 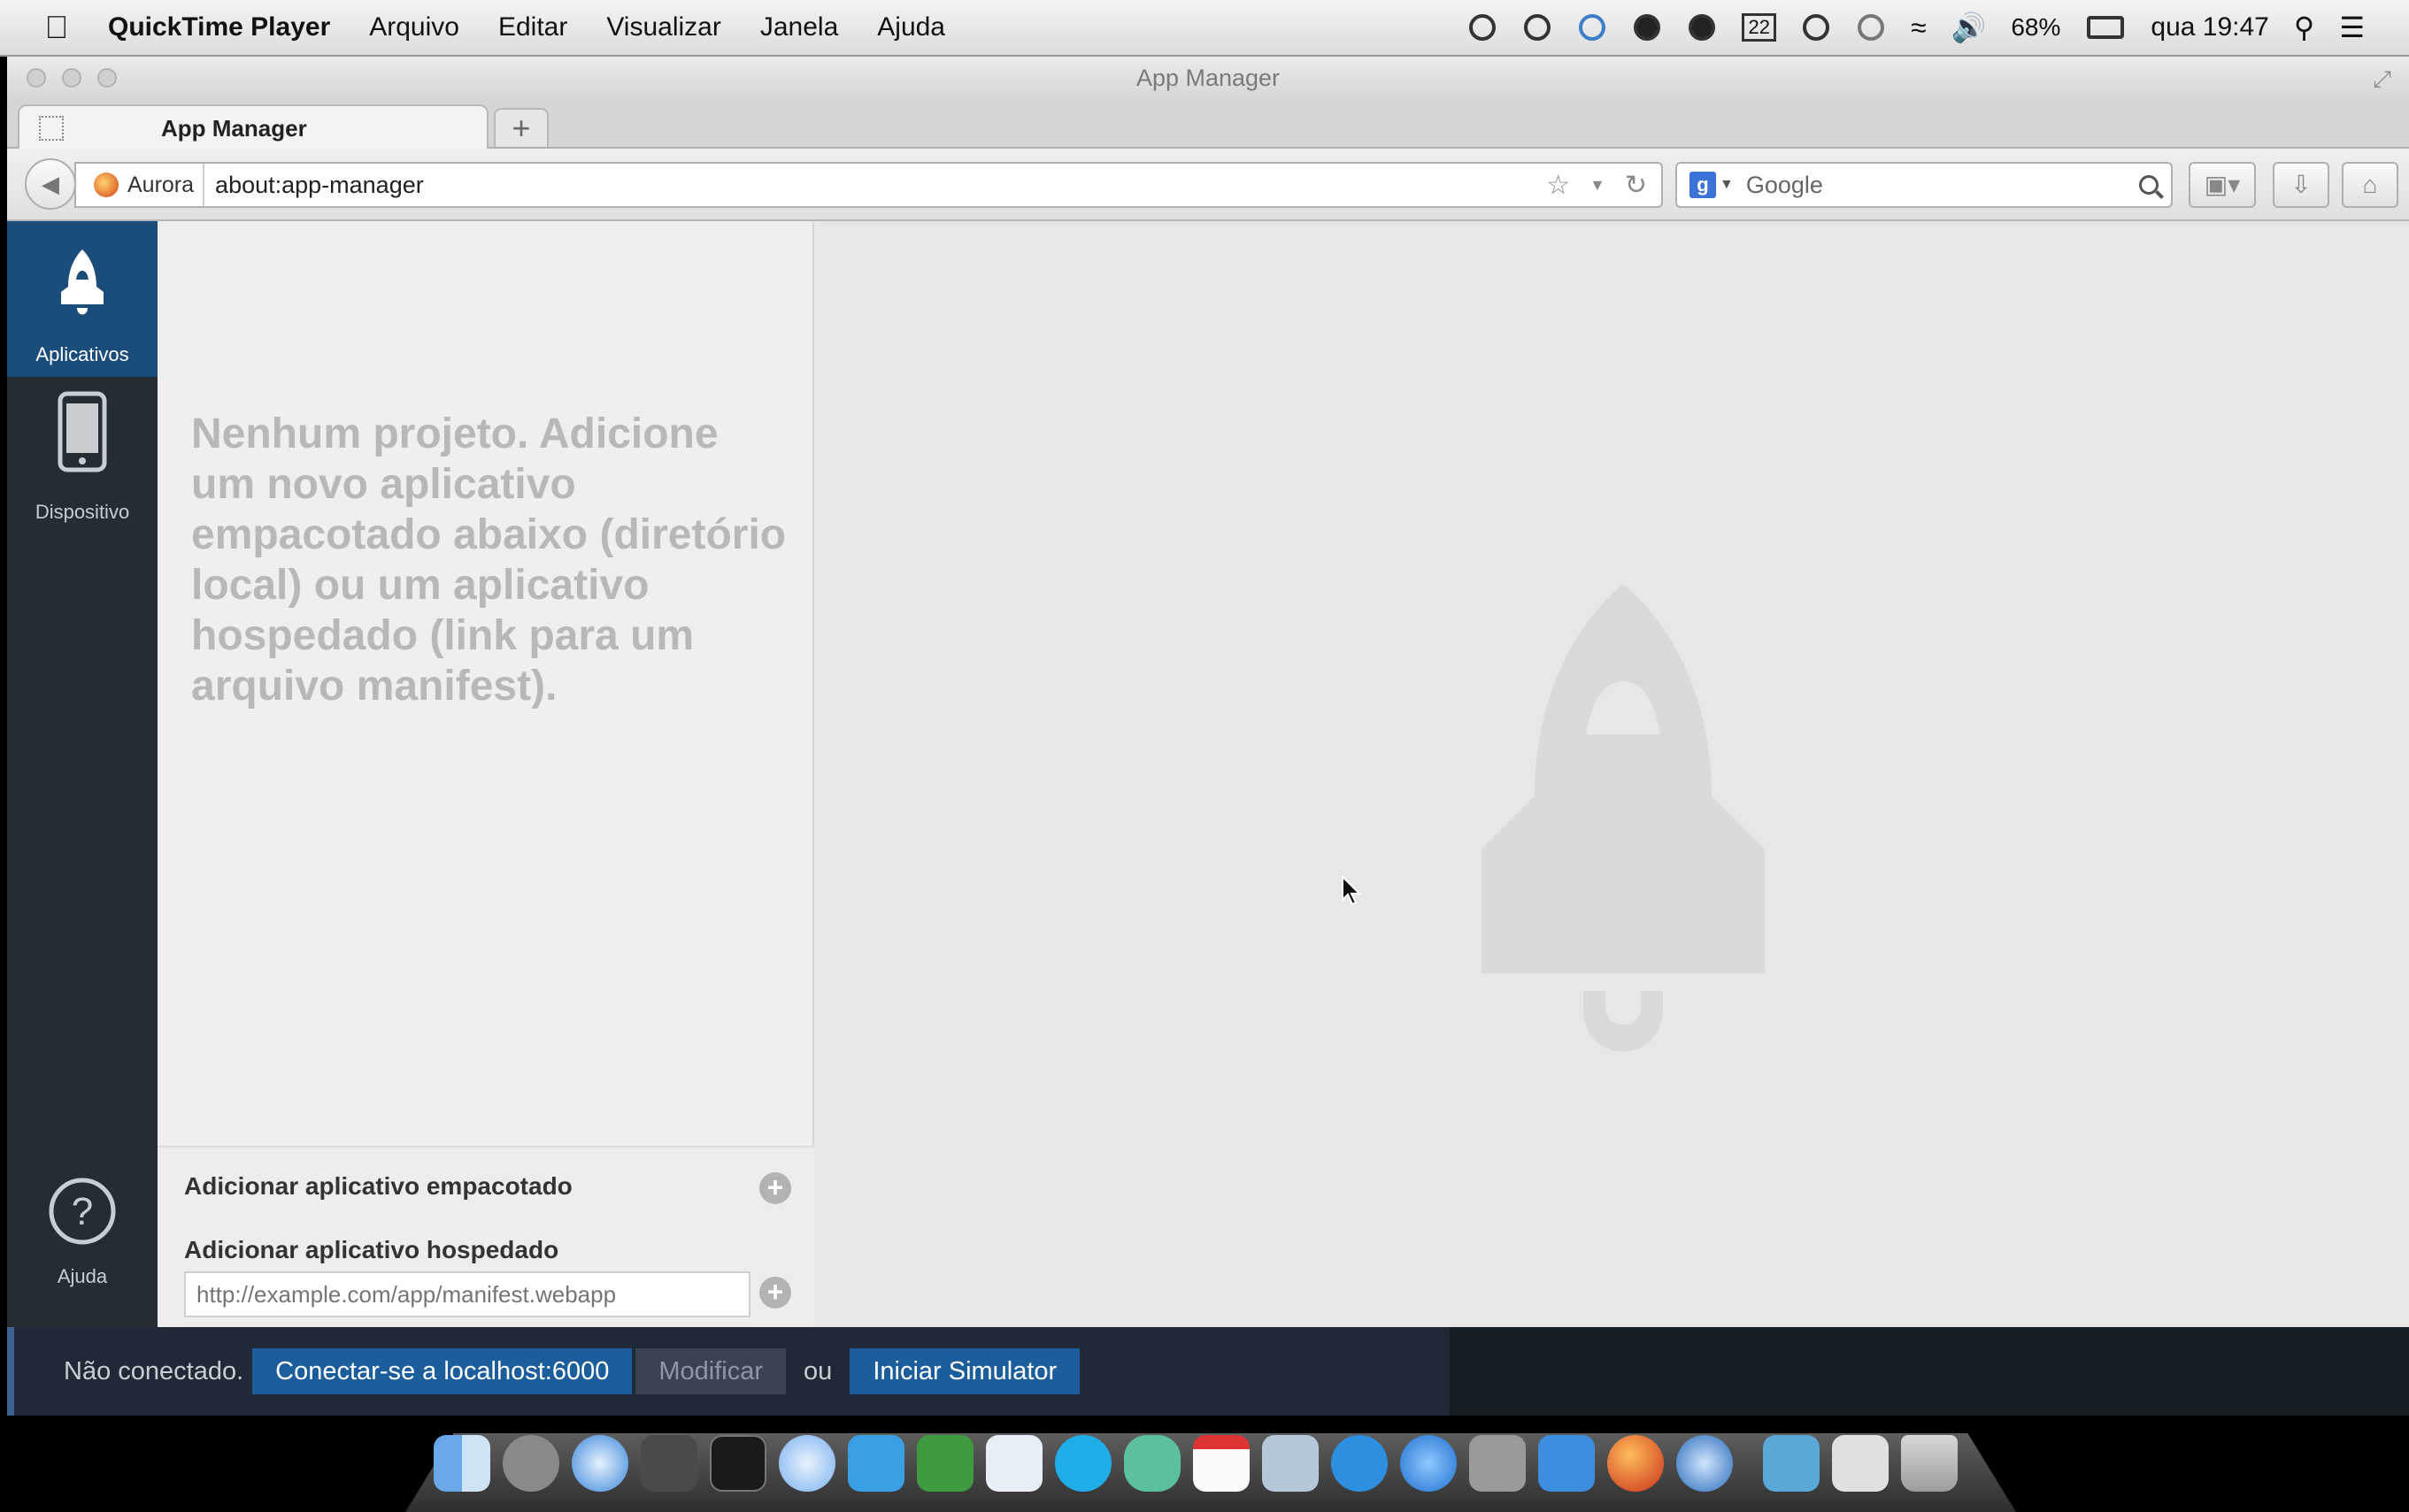 I want to click on zoom-window-button, so click(x=107, y=78).